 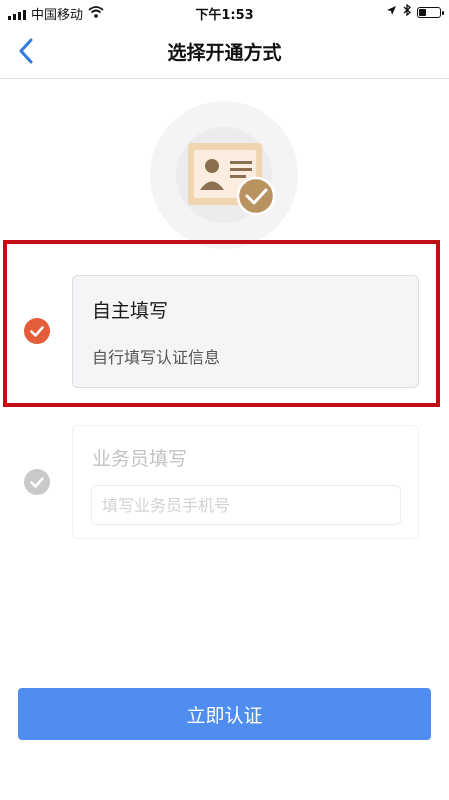 I want to click on hero-badge, so click(x=224, y=175).